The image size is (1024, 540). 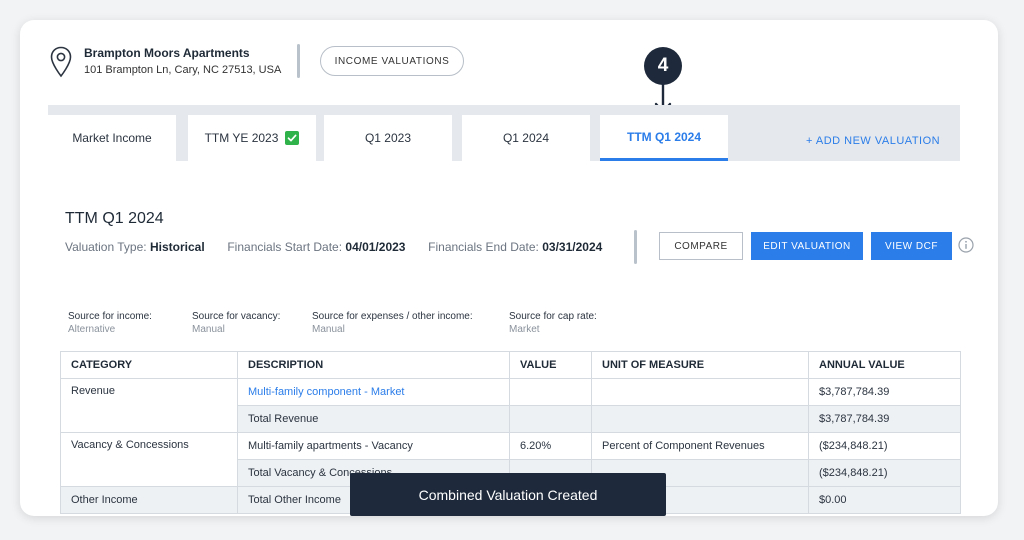 What do you see at coordinates (285, 247) in the screenshot?
I see `start-date-label: Financials Start Date:` at bounding box center [285, 247].